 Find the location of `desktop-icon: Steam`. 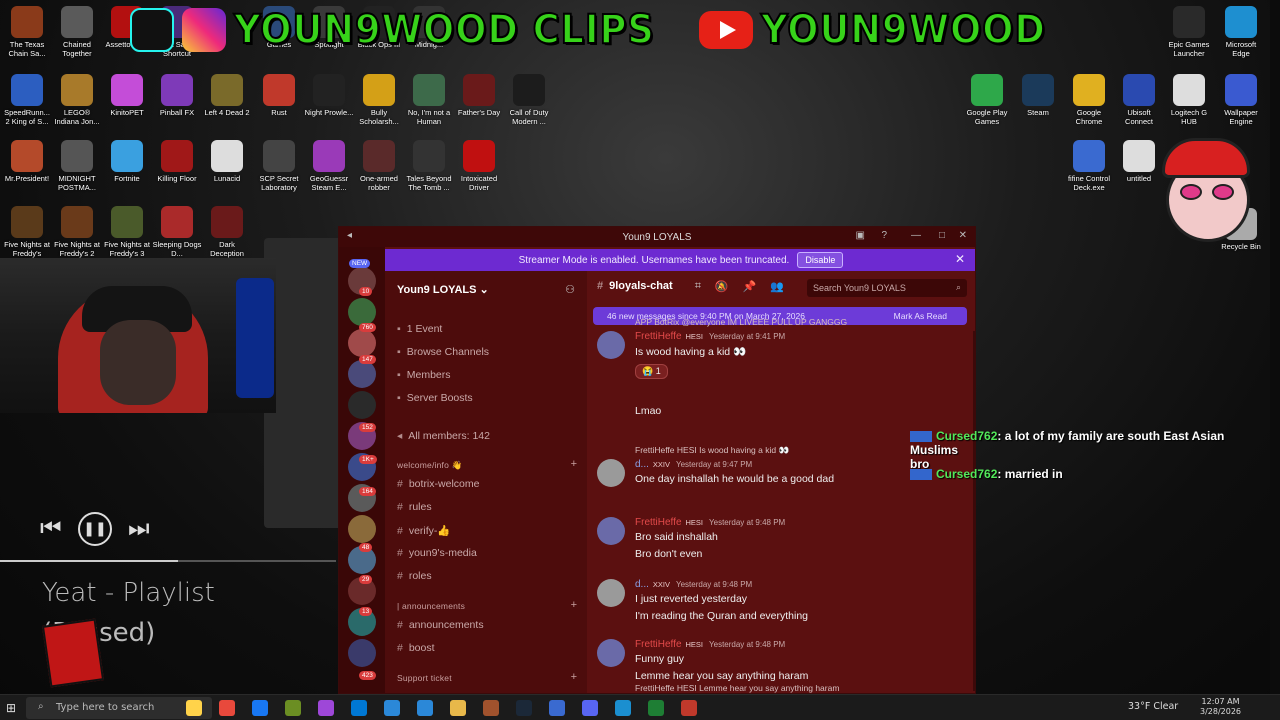

desktop-icon: Steam is located at coordinates (1038, 95).